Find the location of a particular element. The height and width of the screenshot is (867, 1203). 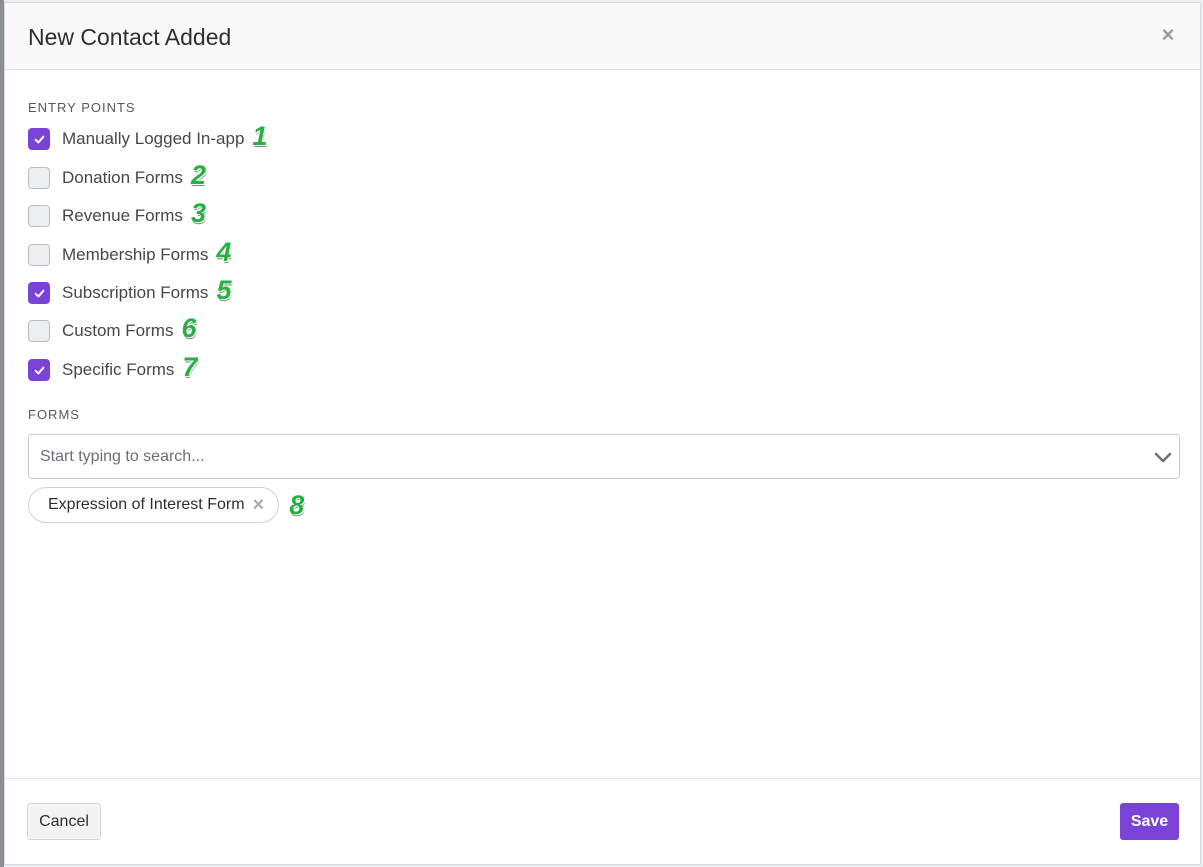

entry-point-label: Membership Forms is located at coordinates (135, 254).